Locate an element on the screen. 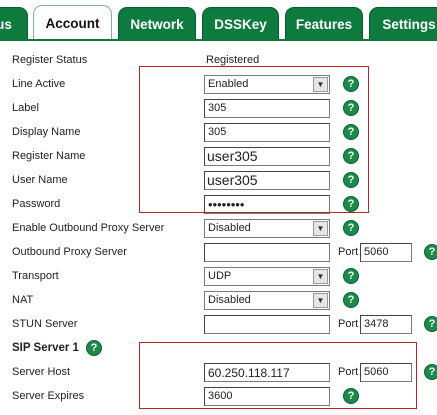 The height and width of the screenshot is (415, 437). user-name-input: user305 is located at coordinates (267, 180).